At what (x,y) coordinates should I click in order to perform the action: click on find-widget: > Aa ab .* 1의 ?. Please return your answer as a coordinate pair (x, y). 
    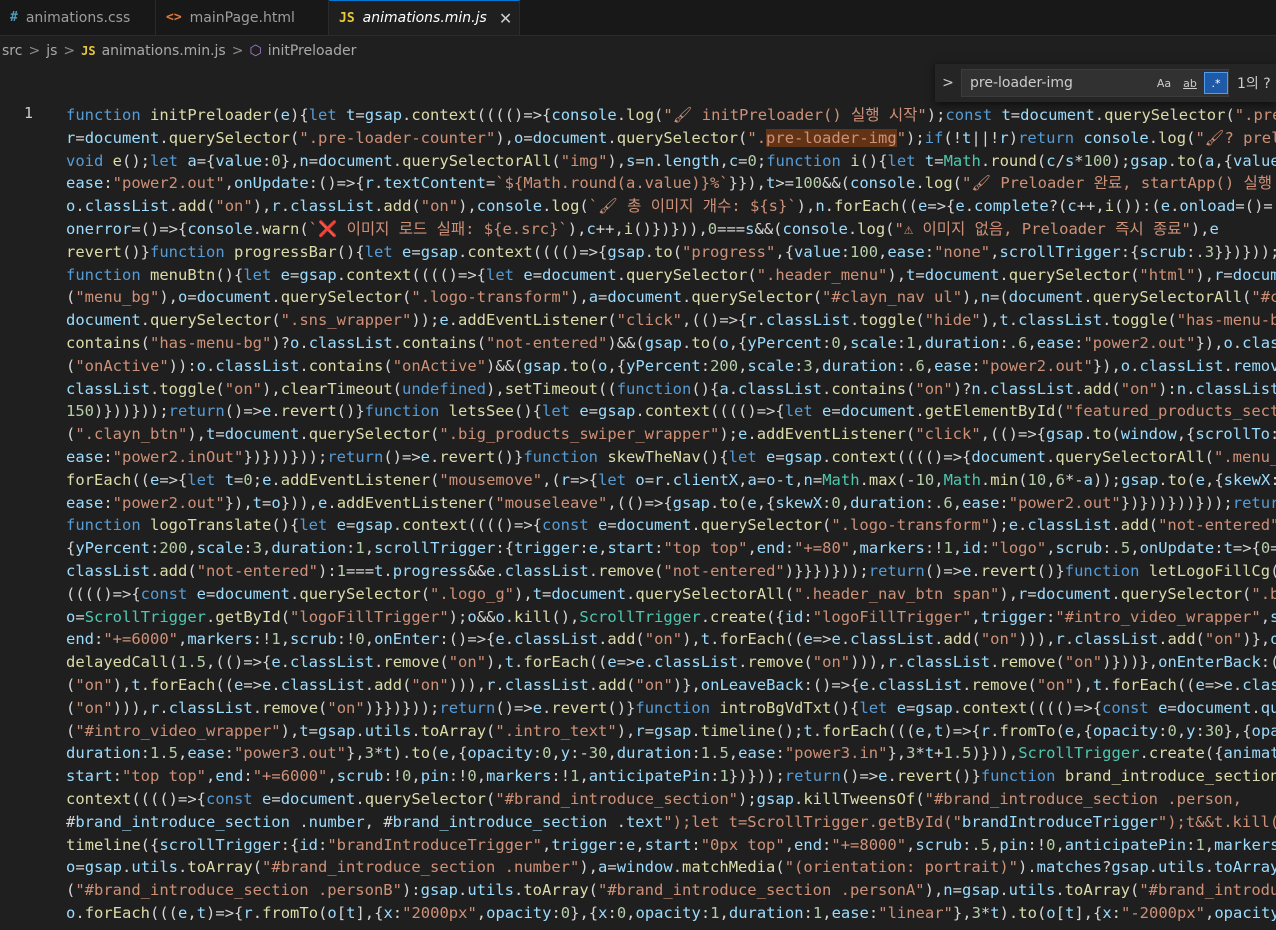
    Looking at the image, I should click on (1105, 83).